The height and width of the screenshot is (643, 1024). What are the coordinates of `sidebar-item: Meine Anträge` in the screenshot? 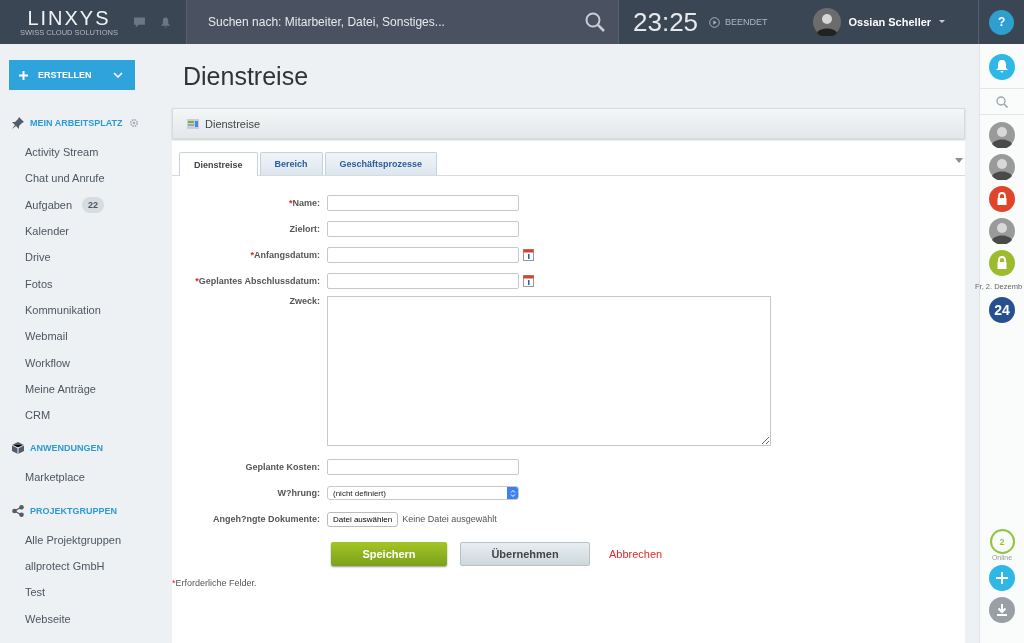 It's located at (60, 388).